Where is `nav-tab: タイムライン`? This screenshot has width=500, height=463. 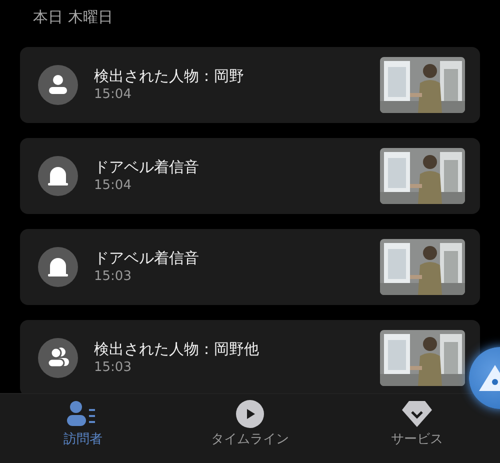
nav-tab: タイムライン is located at coordinates (250, 428).